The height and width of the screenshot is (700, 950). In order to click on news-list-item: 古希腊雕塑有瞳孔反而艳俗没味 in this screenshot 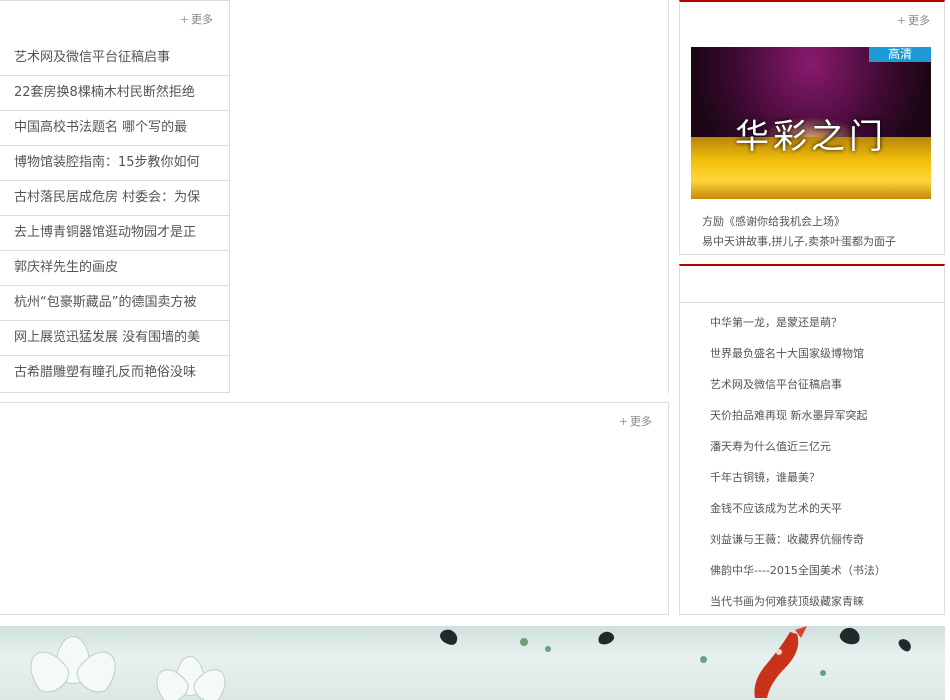, I will do `click(114, 373)`.